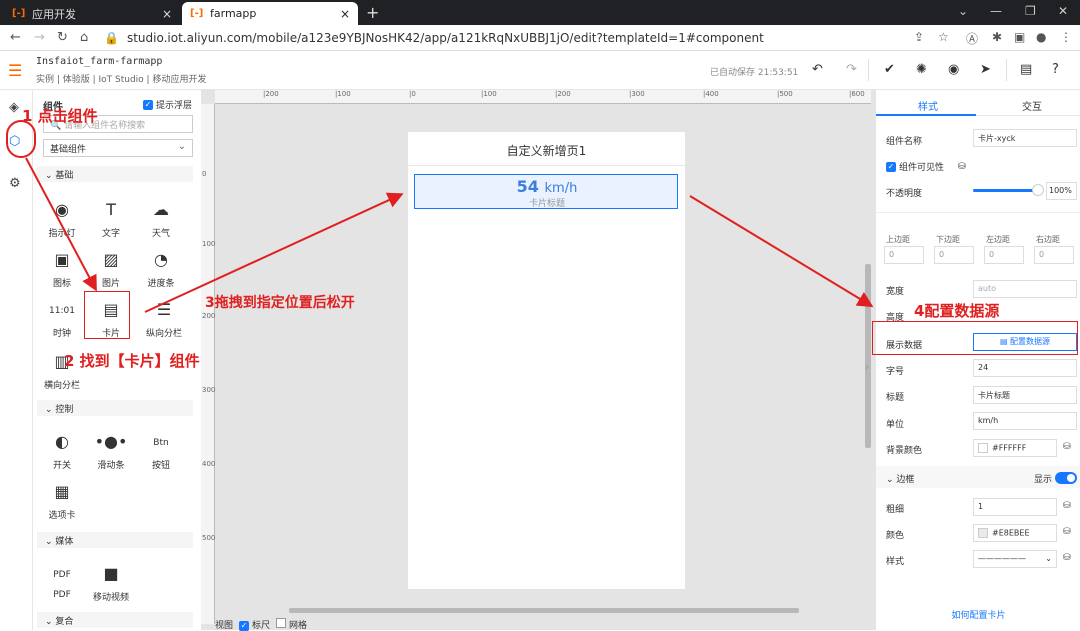 The height and width of the screenshot is (631, 1080). I want to click on comp-label: 横向分栏, so click(61, 386).